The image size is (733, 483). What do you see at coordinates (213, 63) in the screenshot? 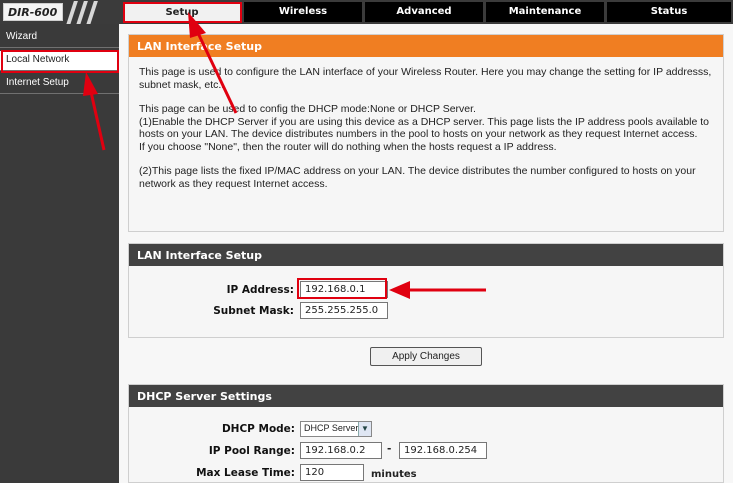
I see `arrow-to-setup-tab` at bounding box center [213, 63].